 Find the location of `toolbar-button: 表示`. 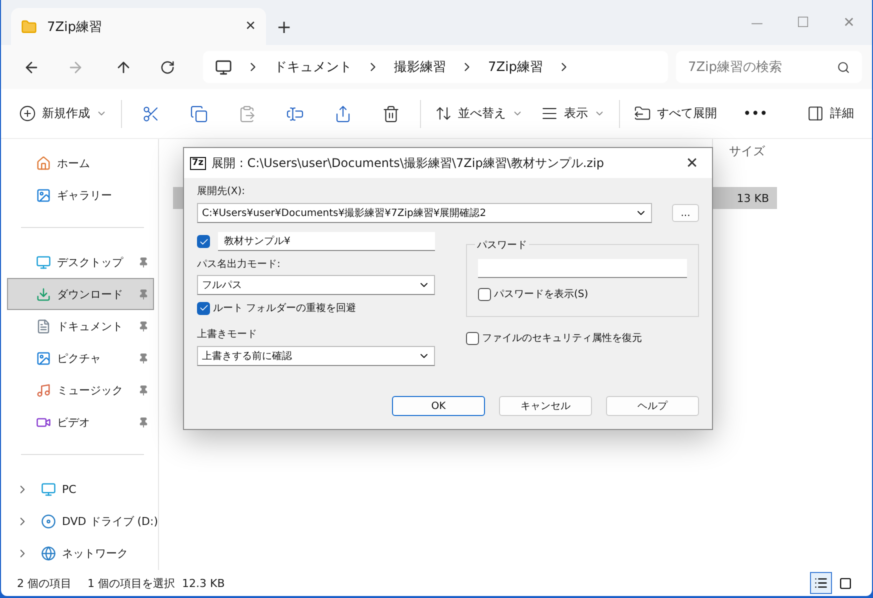

toolbar-button: 表示 is located at coordinates (573, 114).